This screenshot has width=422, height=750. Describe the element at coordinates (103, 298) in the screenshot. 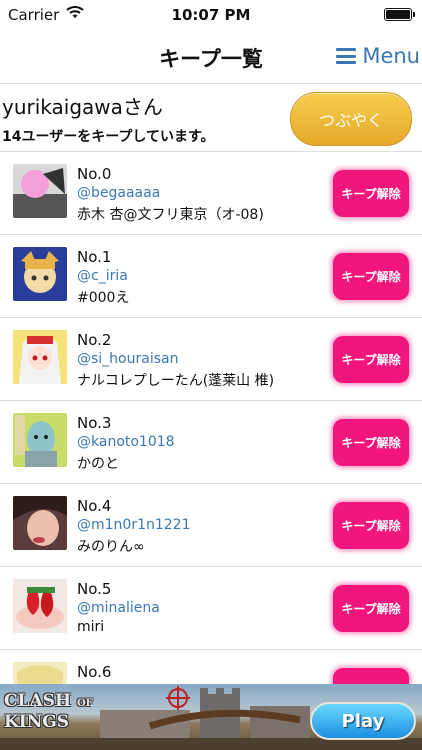

I see `user-display-name: #000え` at that location.